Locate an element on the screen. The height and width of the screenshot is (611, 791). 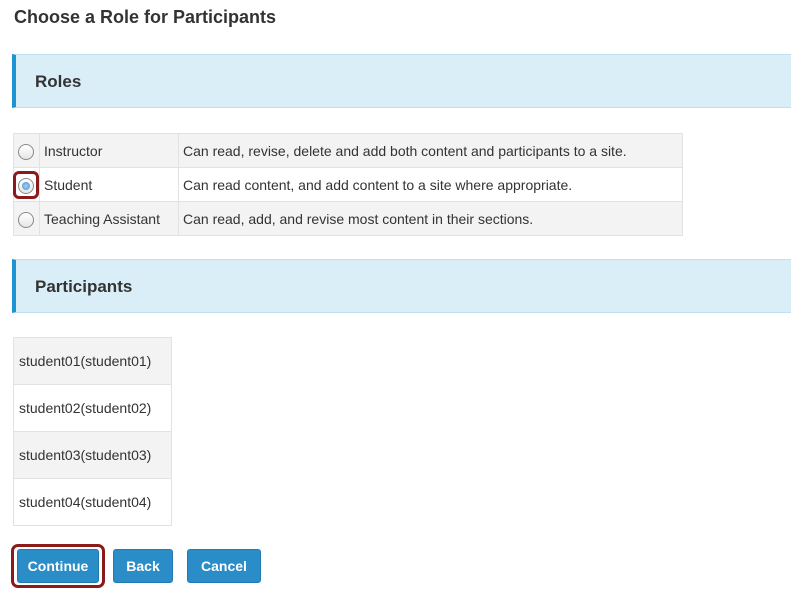
role-radio-teaching-assistant is located at coordinates (26, 220).